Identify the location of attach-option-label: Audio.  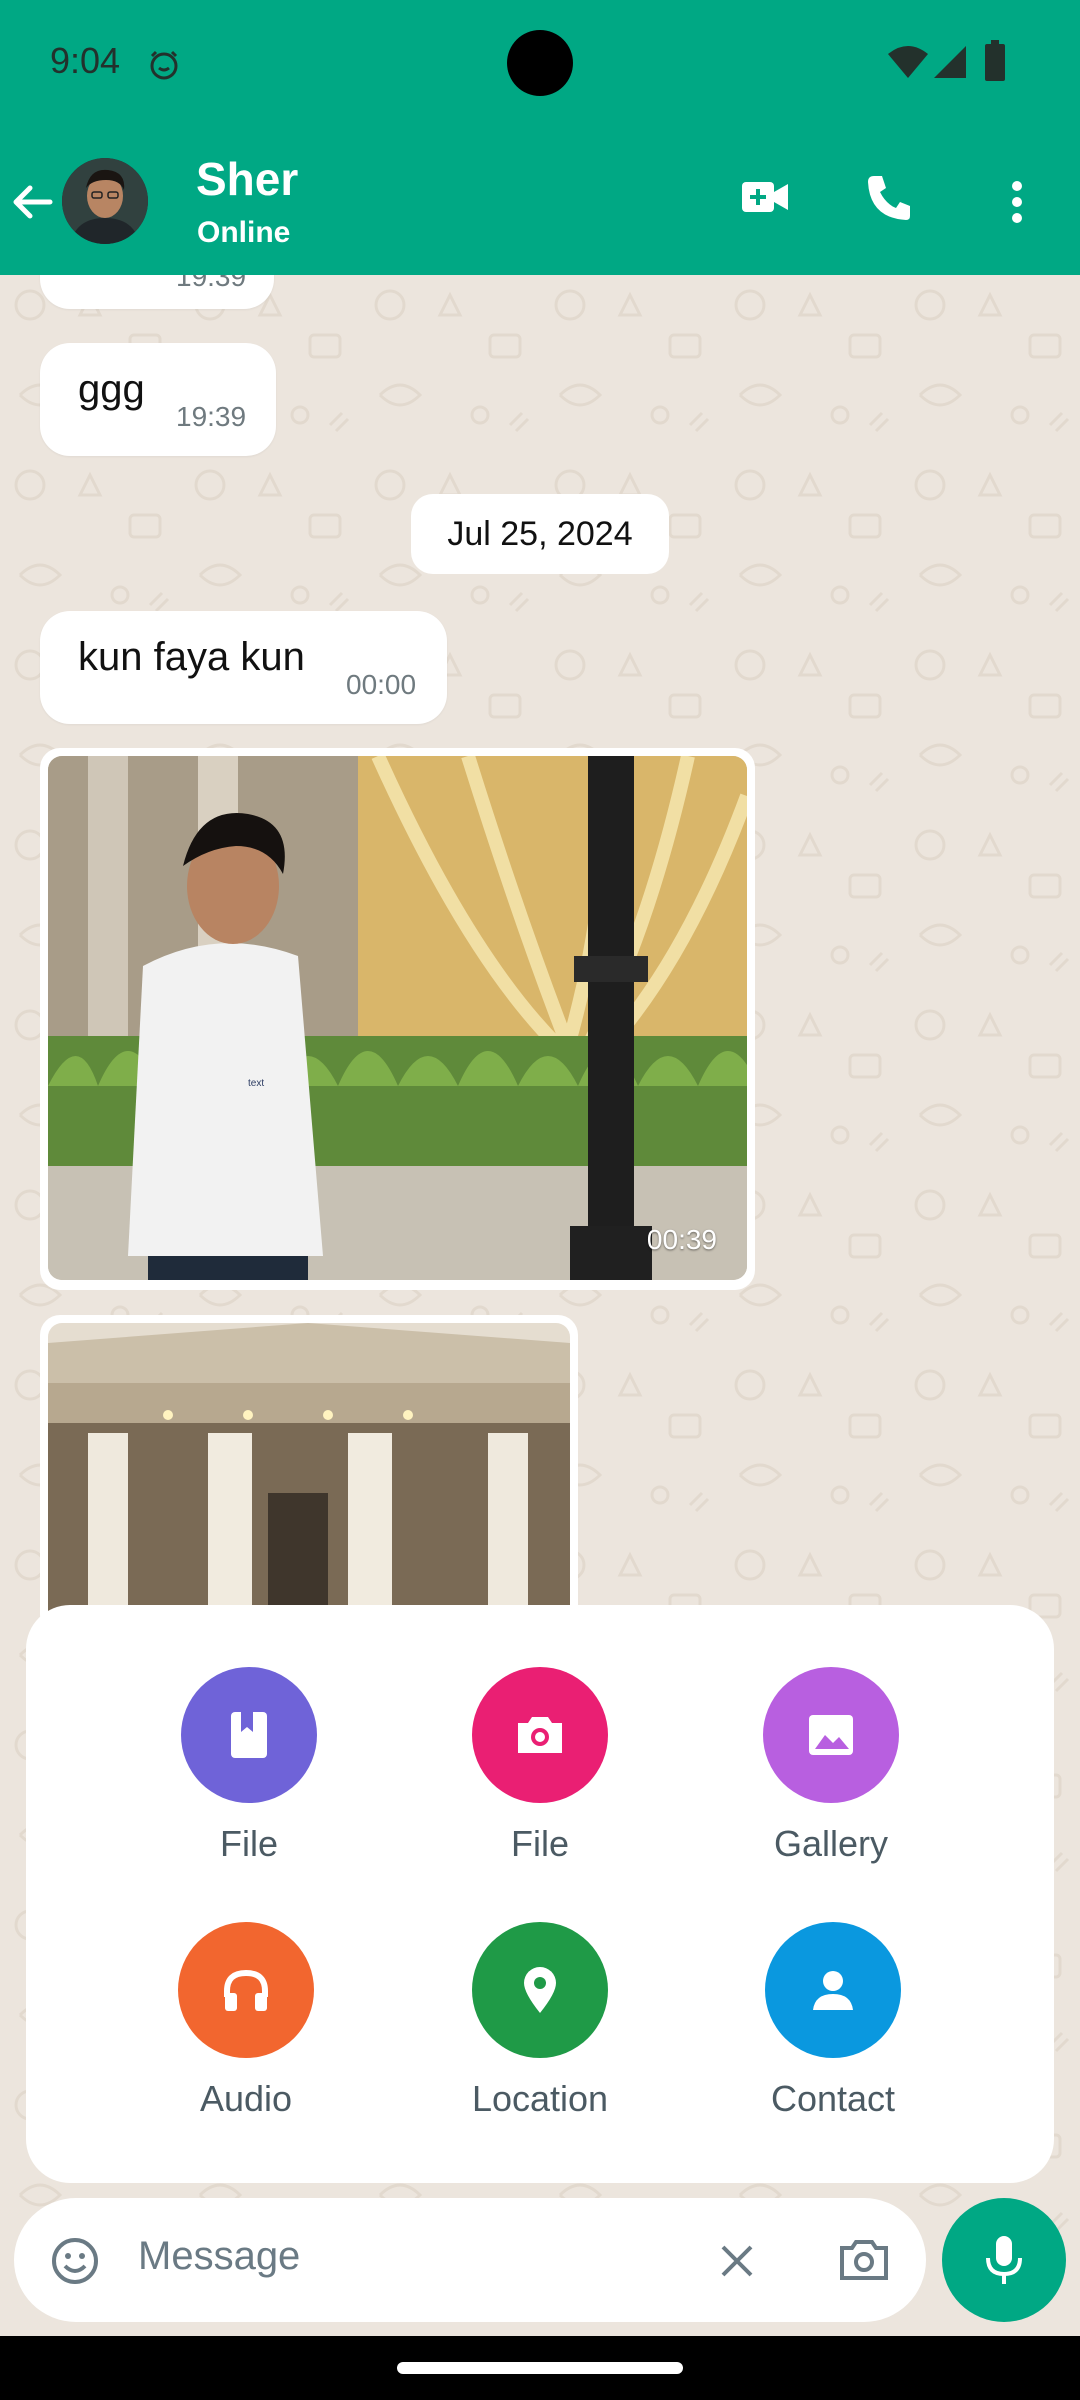
(246, 2098).